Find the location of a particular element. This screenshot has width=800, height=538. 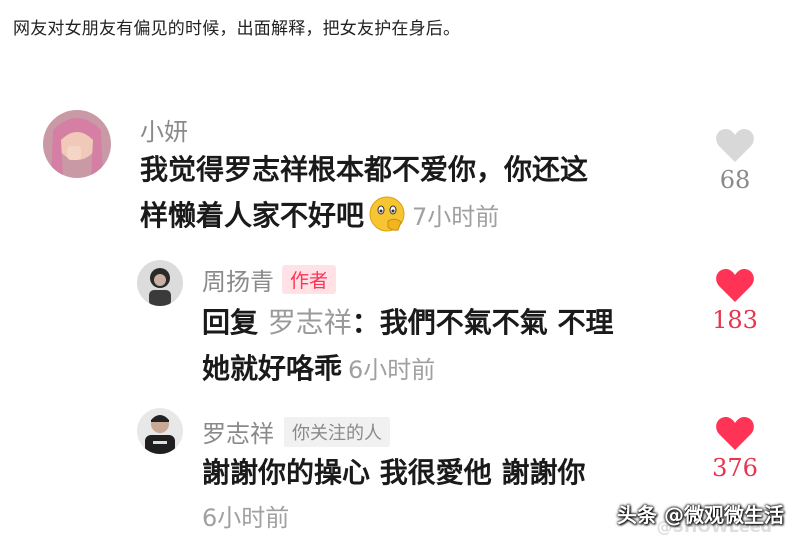

username: 小妍 is located at coordinates (164, 129).